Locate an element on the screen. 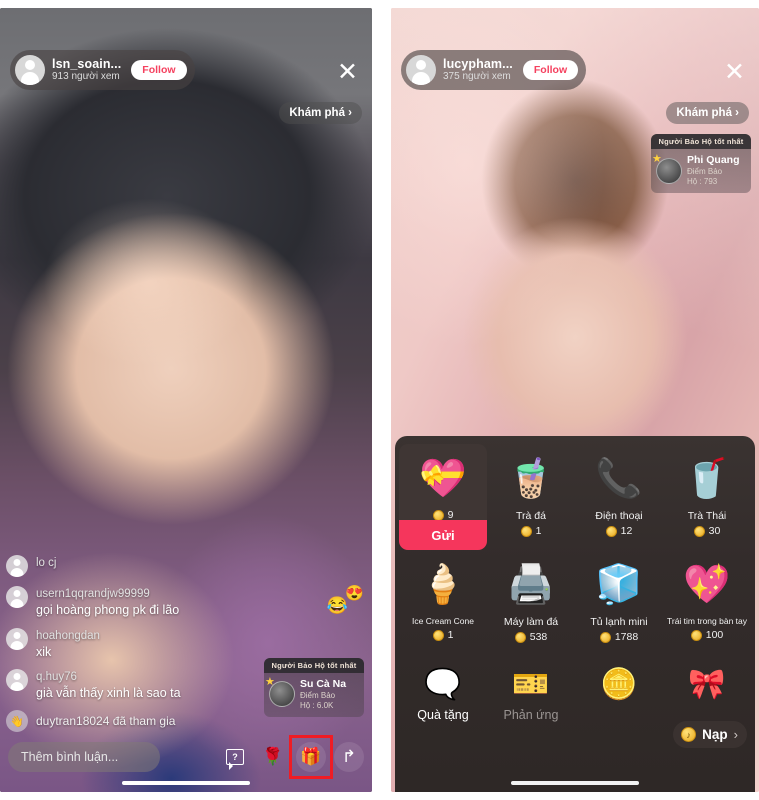 This screenshot has width=759, height=800. gift-name: Trà đá is located at coordinates (531, 516).